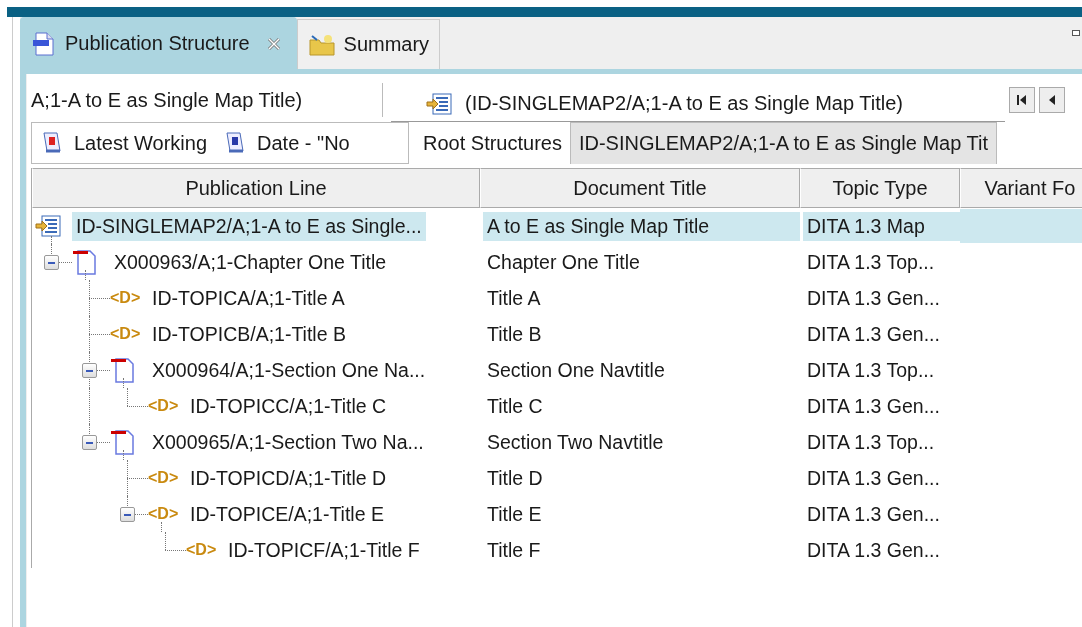 The height and width of the screenshot is (627, 1082). What do you see at coordinates (514, 550) in the screenshot?
I see `table-cell-text: Title F` at bounding box center [514, 550].